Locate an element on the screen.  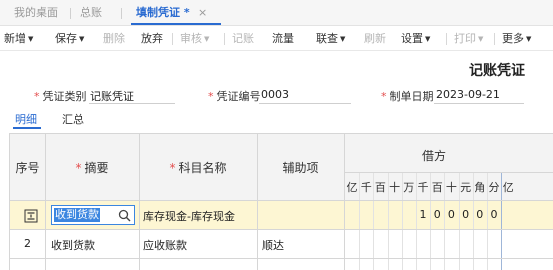
summary-input: 收到货款 is located at coordinates (93, 215).